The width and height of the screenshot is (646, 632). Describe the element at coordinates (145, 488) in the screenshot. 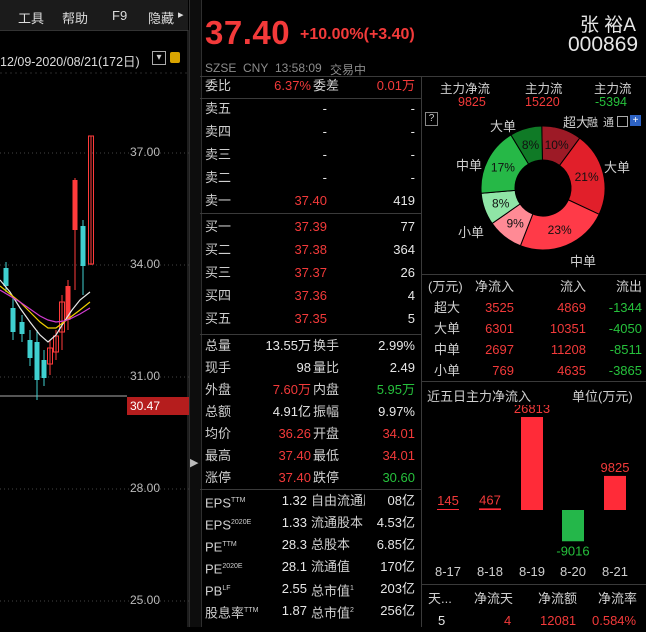

I see `y-tick-28: 28.00` at that location.